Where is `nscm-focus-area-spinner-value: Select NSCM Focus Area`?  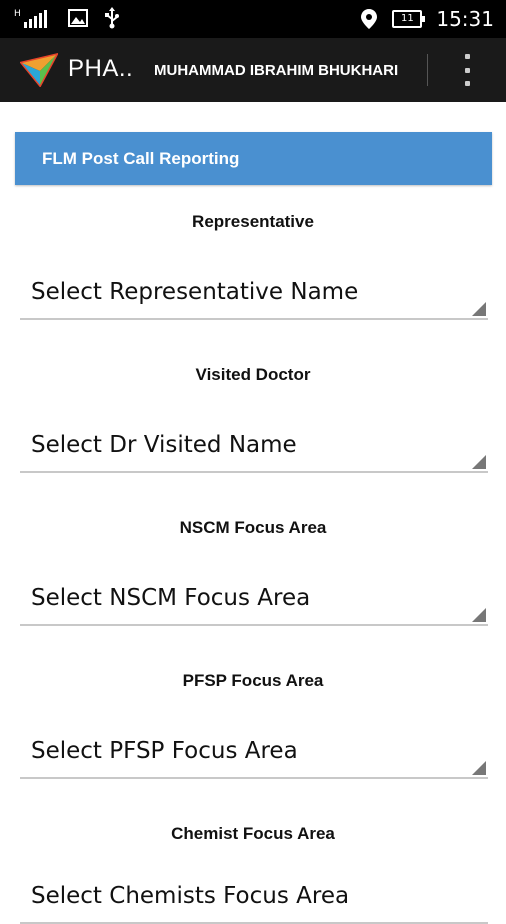 nscm-focus-area-spinner-value: Select NSCM Focus Area is located at coordinates (171, 598).